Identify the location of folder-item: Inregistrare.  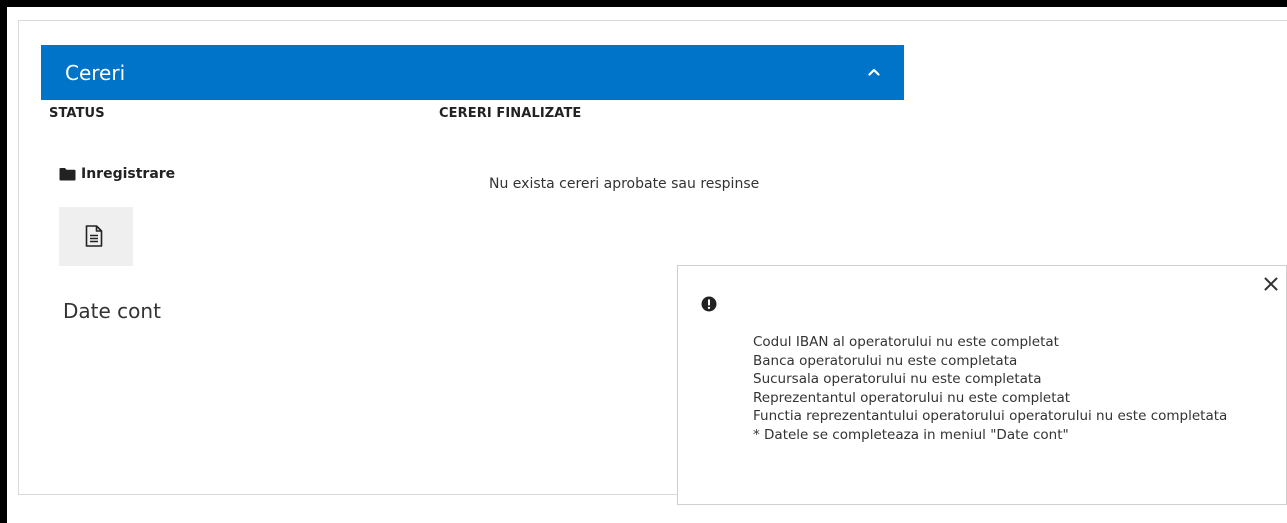
(117, 174).